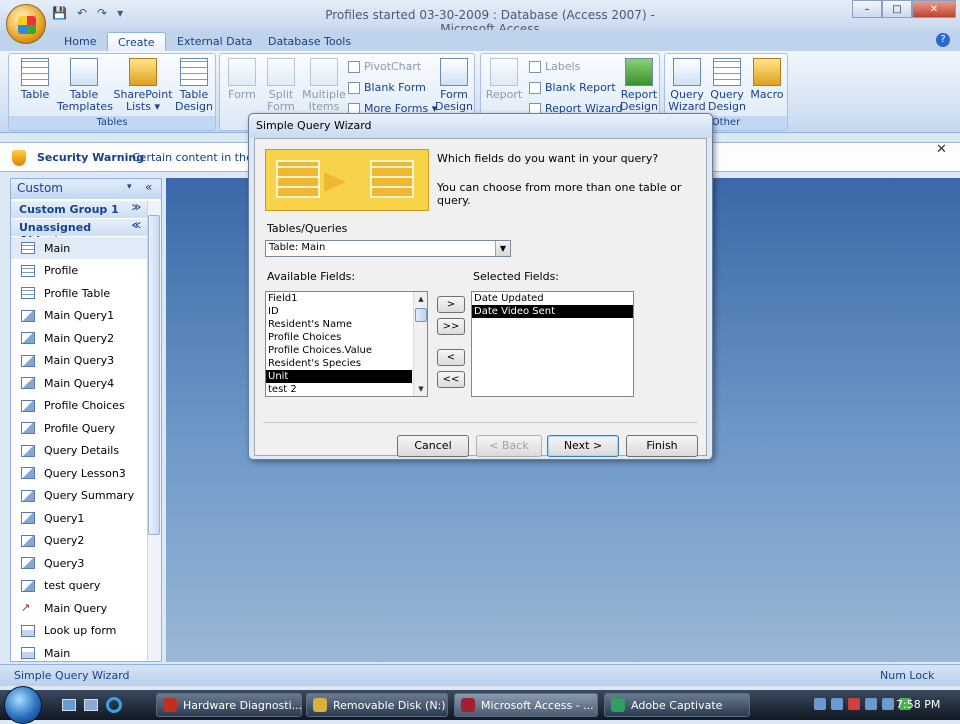  I want to click on show-desktop-icon, so click(69, 705).